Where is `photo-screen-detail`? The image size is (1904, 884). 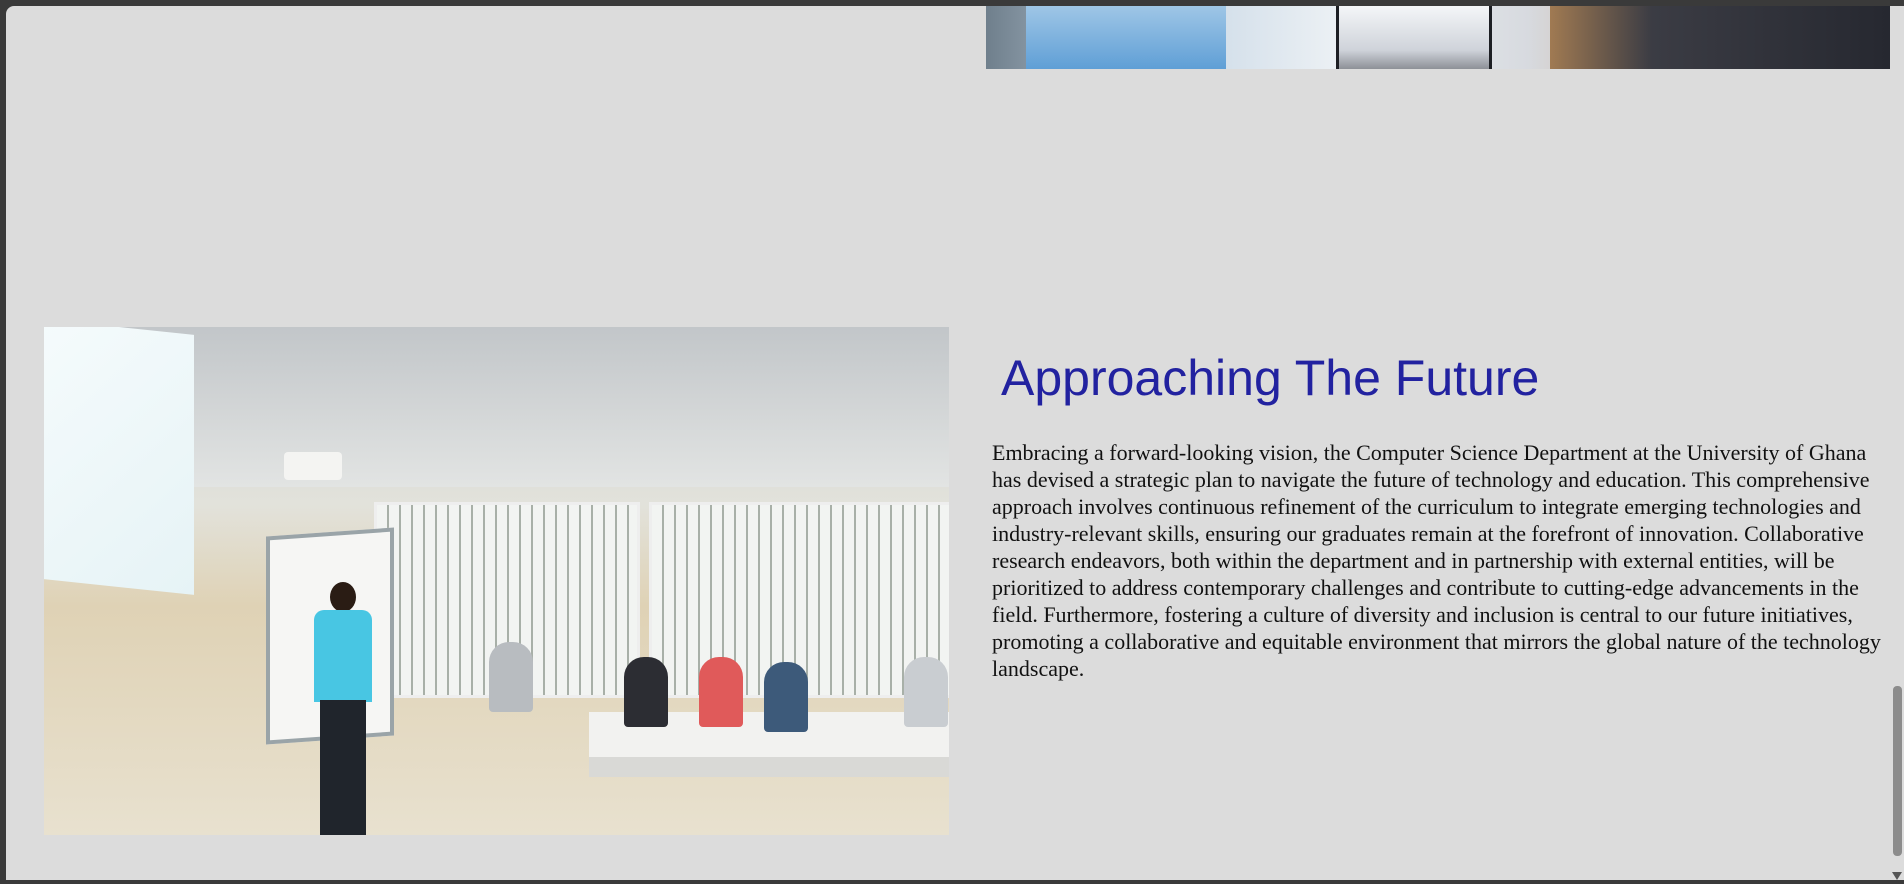 photo-screen-detail is located at coordinates (1126, 37).